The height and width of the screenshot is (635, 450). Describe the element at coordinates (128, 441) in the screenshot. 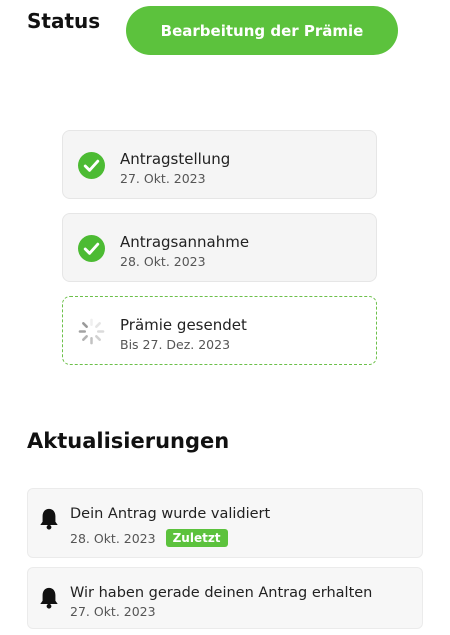

I see `updates-title: Aktualisierungen` at that location.